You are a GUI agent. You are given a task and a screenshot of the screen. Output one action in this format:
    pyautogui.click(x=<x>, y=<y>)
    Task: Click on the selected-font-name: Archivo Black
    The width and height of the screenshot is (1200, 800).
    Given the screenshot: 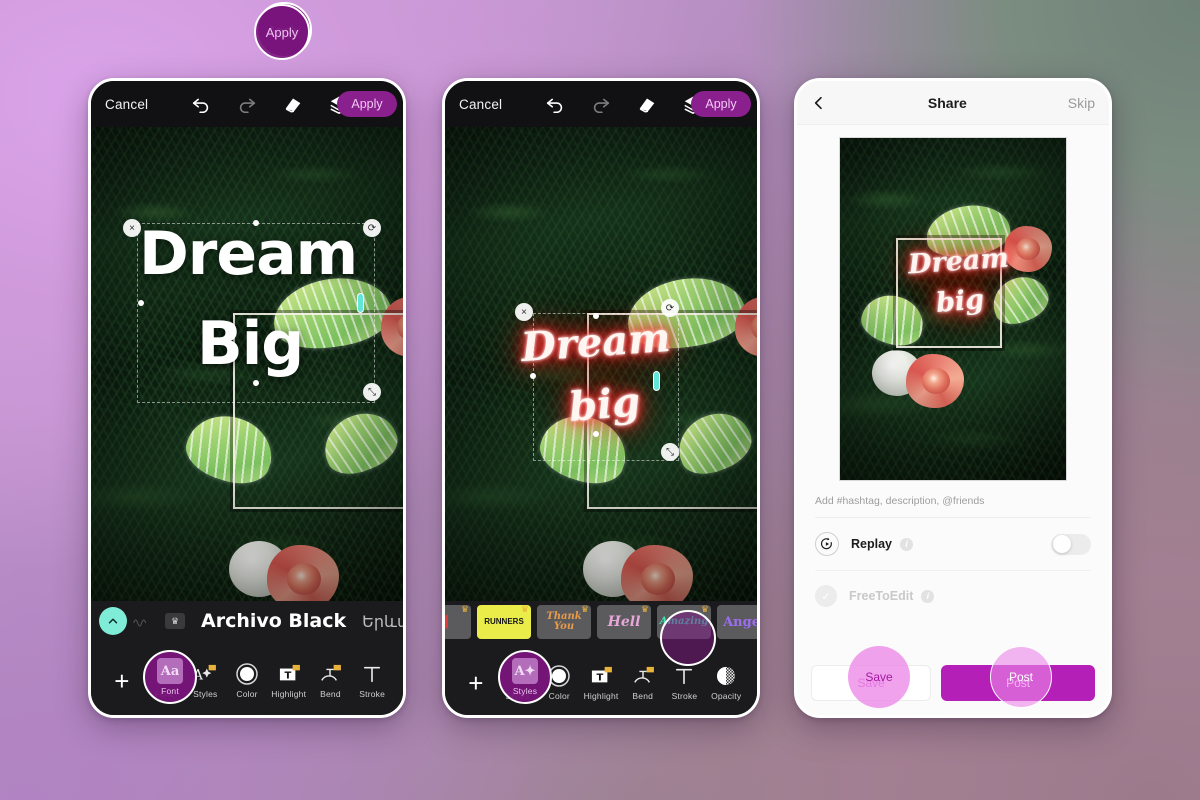 What is the action you would take?
    pyautogui.click(x=273, y=621)
    